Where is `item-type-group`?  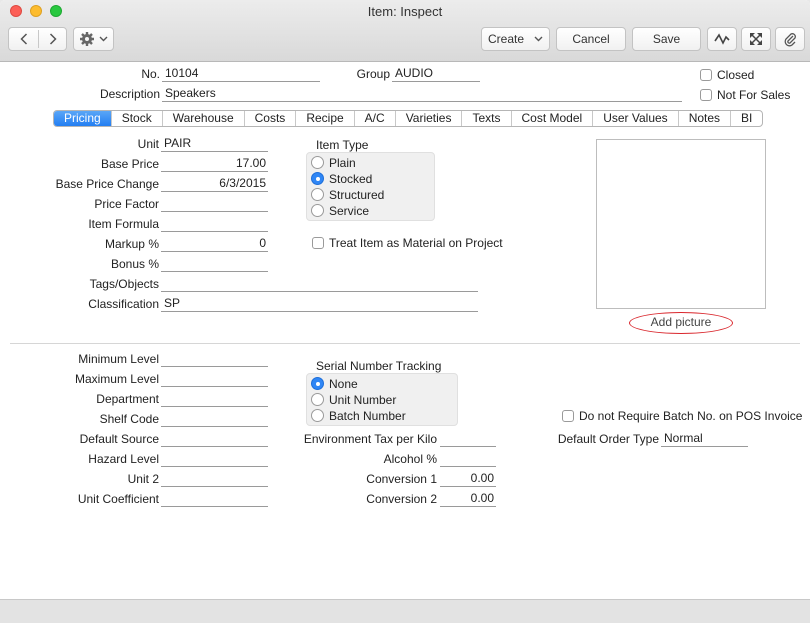 item-type-group is located at coordinates (370, 186).